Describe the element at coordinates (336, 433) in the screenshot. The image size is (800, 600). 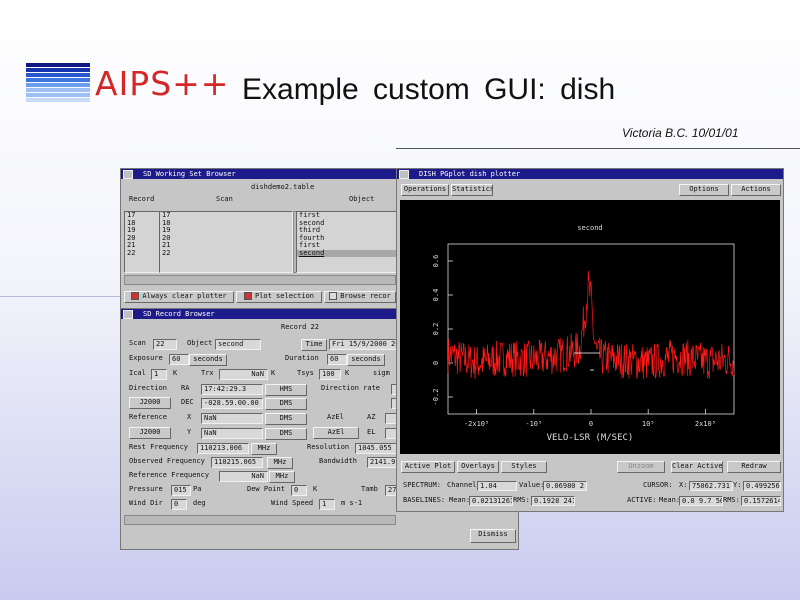
I see `azel-button: AzEl` at that location.